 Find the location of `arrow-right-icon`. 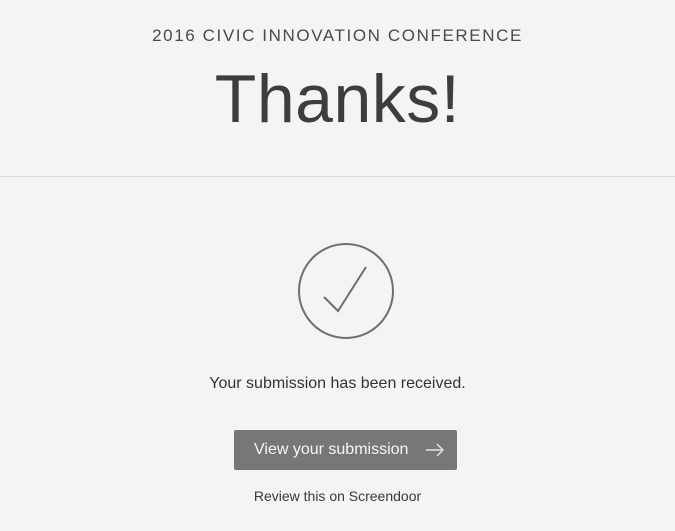

arrow-right-icon is located at coordinates (435, 450).